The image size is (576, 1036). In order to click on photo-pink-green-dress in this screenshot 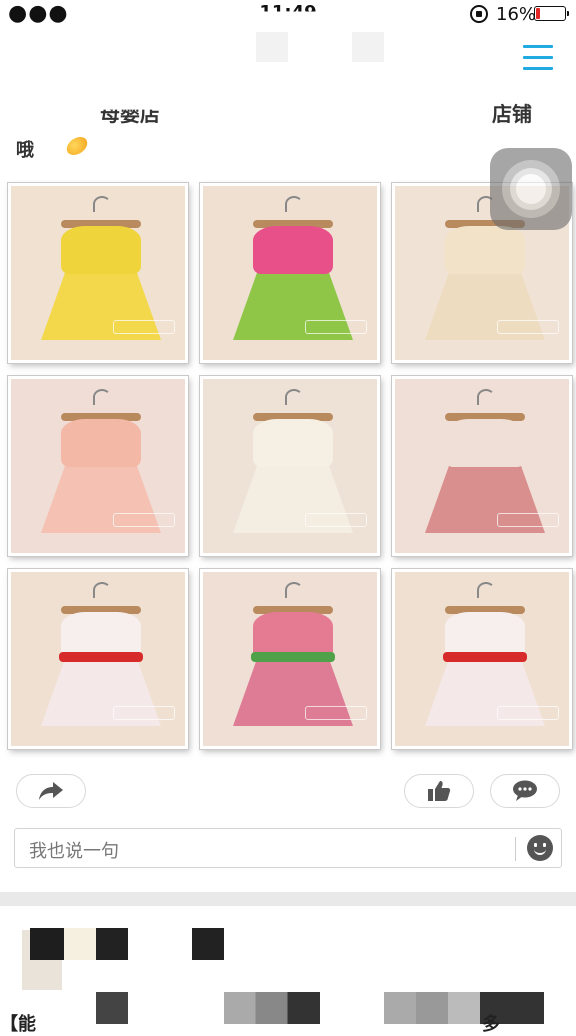, I will do `click(290, 273)`.